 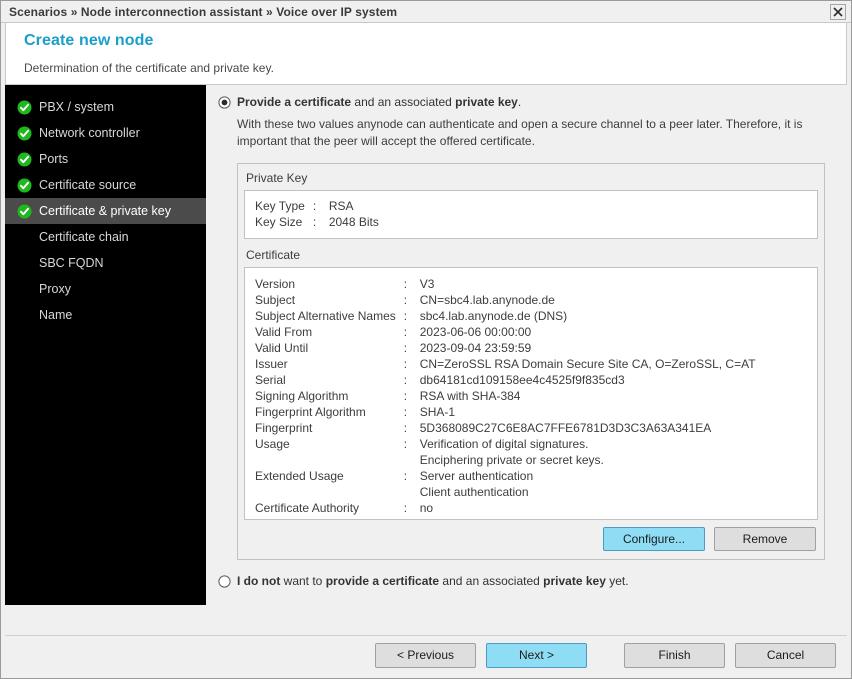 I want to click on detail-value-line: Server authentication, so click(x=476, y=476).